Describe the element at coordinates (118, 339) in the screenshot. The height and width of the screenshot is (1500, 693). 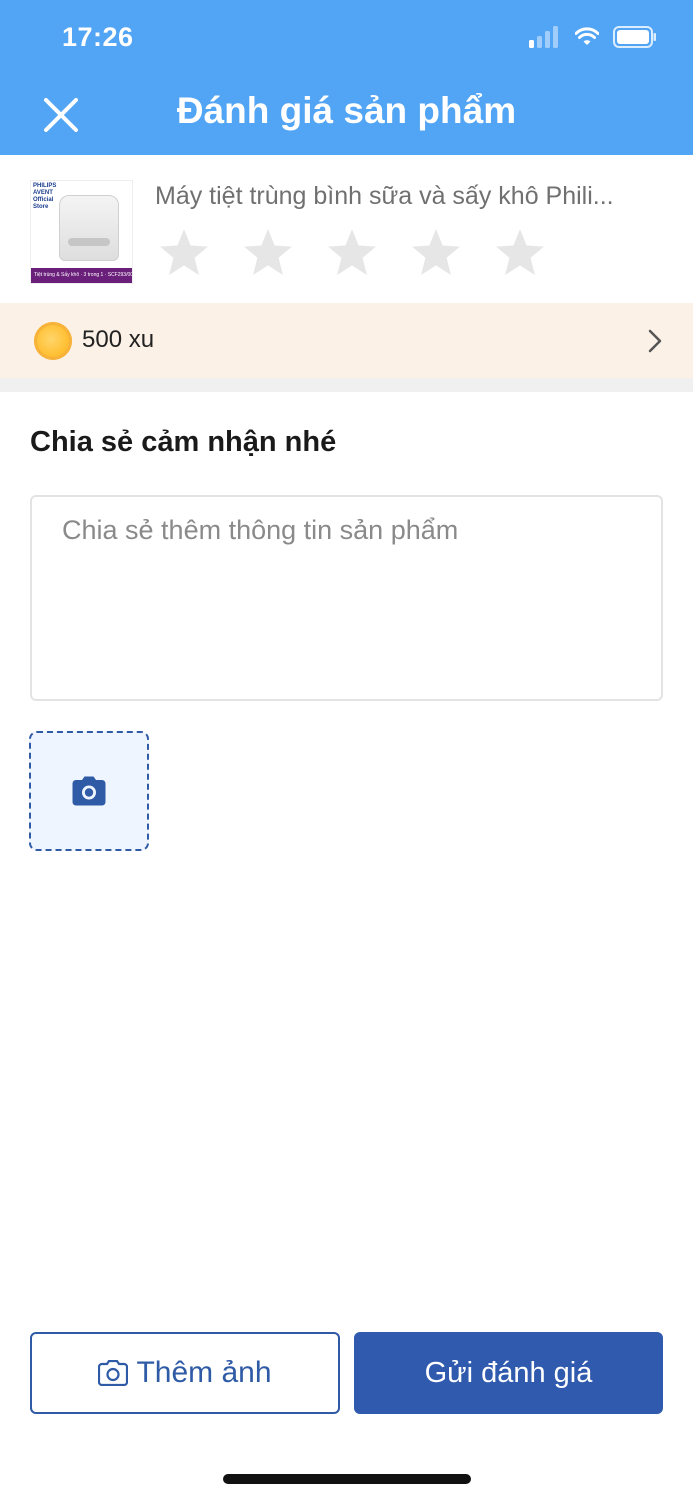
I see `reward-label: 500 xu` at that location.